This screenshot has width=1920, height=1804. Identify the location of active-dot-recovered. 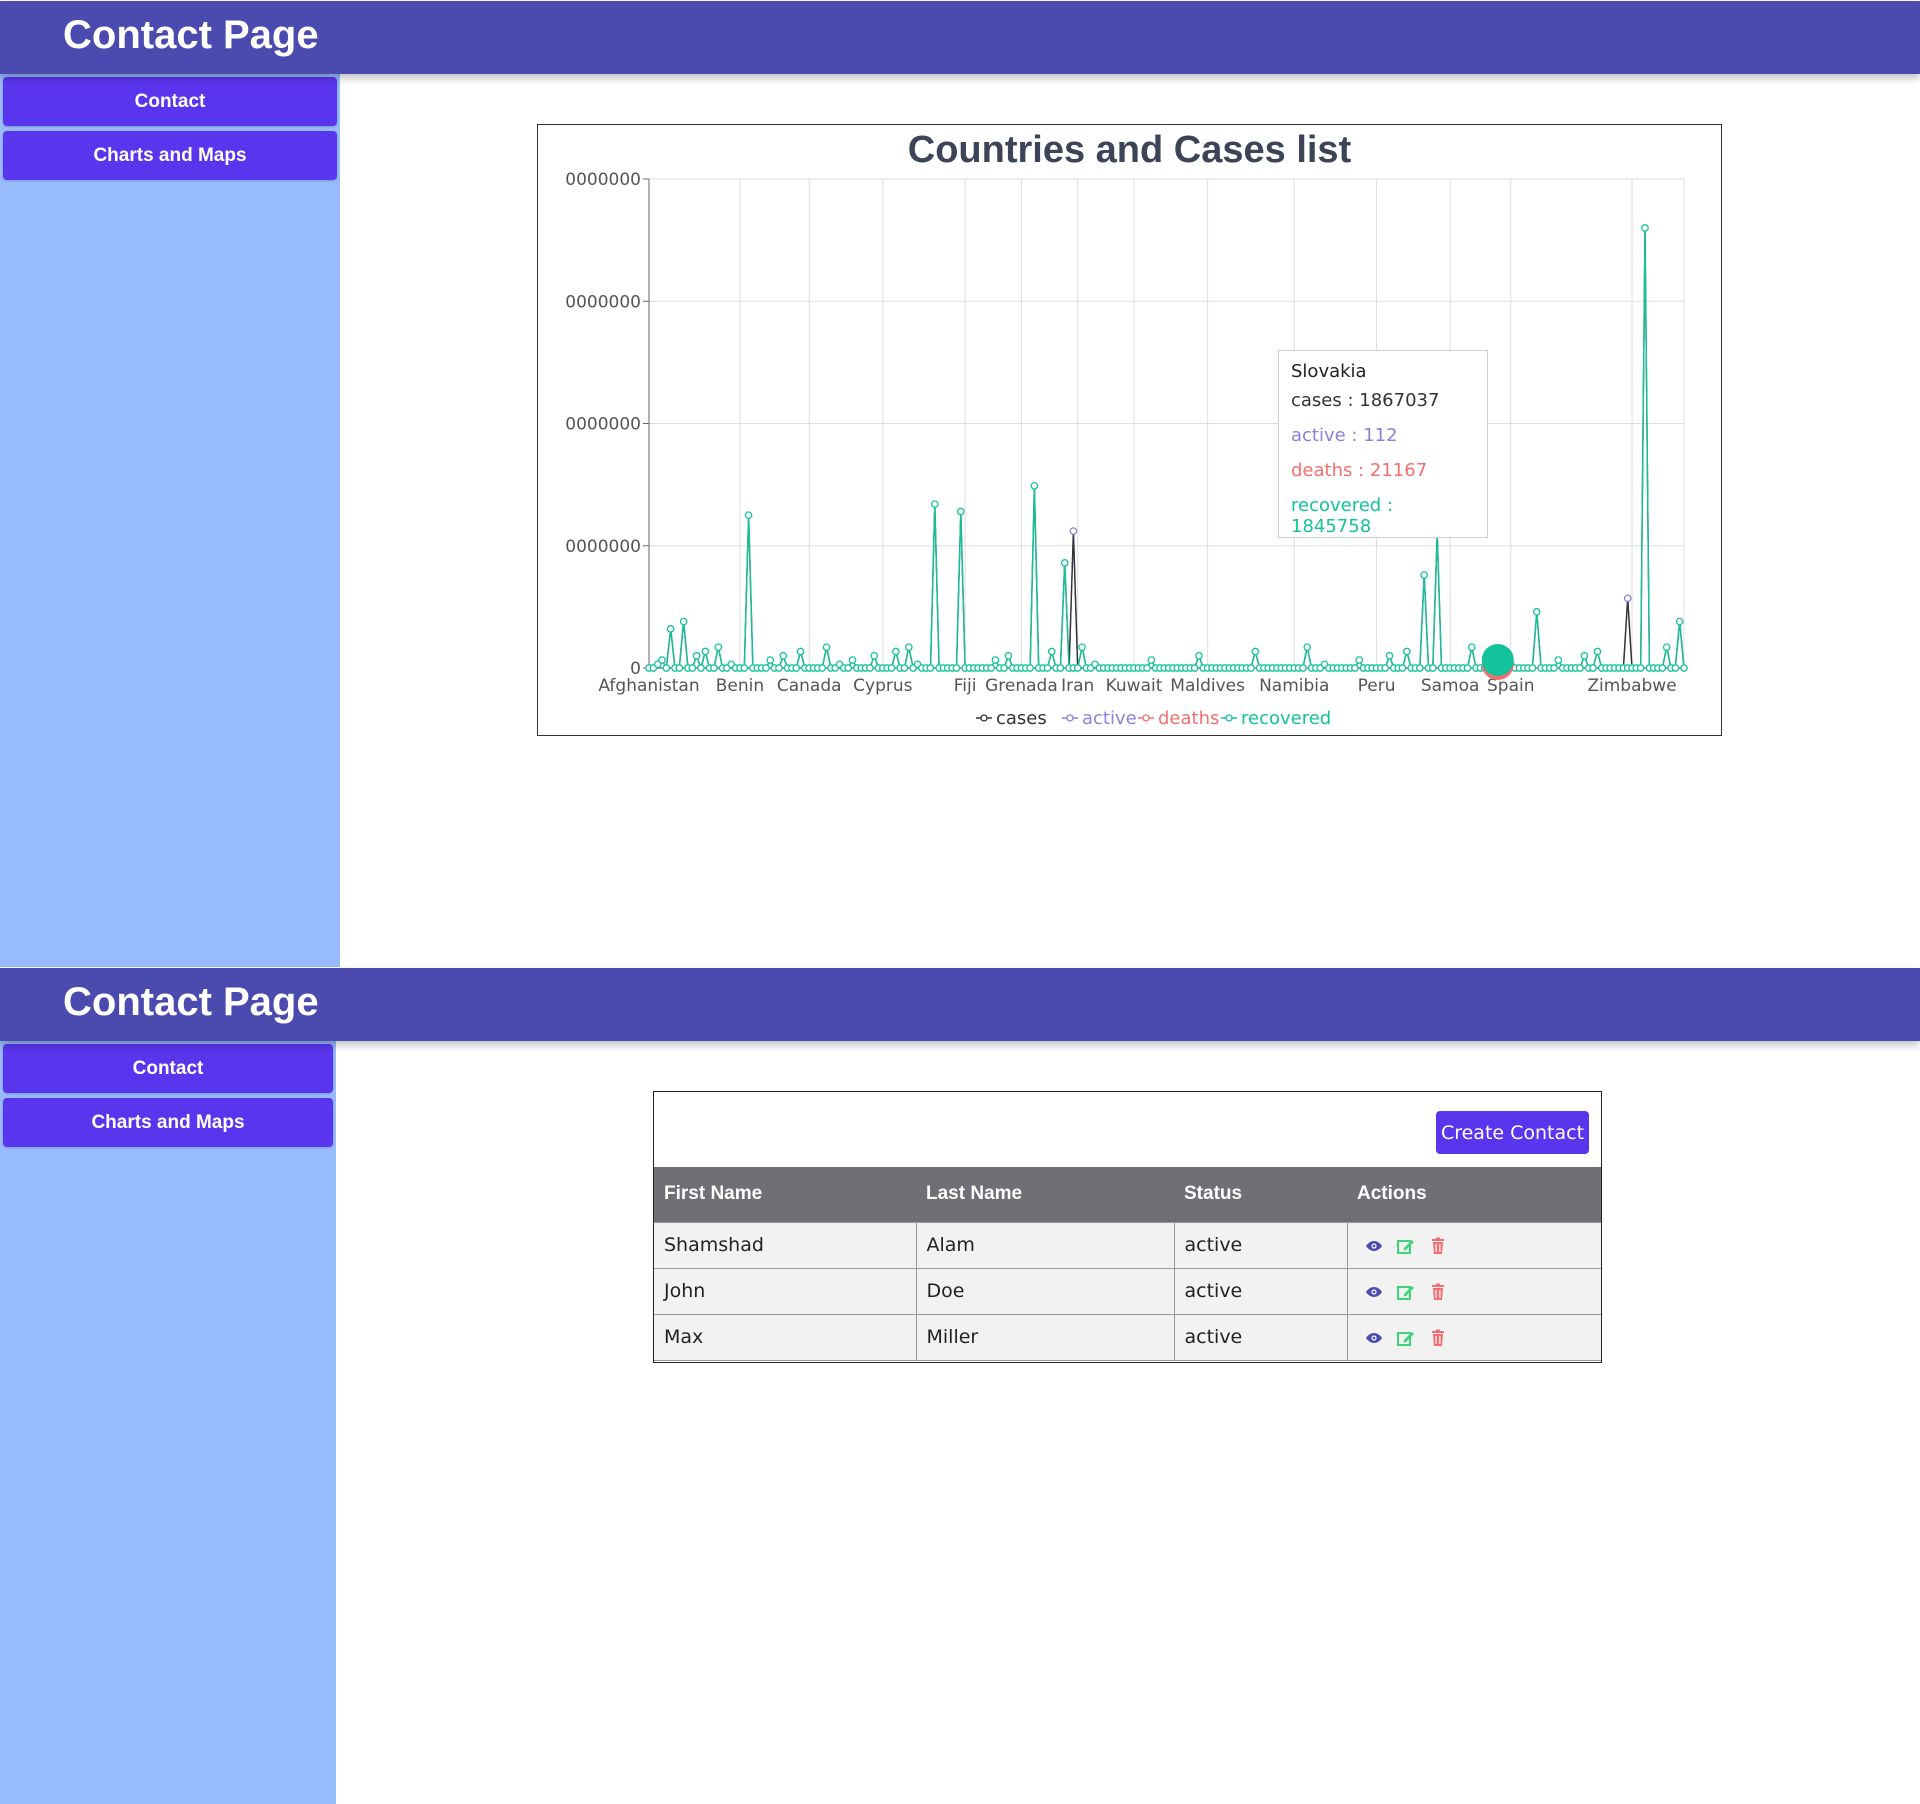
(1497, 660).